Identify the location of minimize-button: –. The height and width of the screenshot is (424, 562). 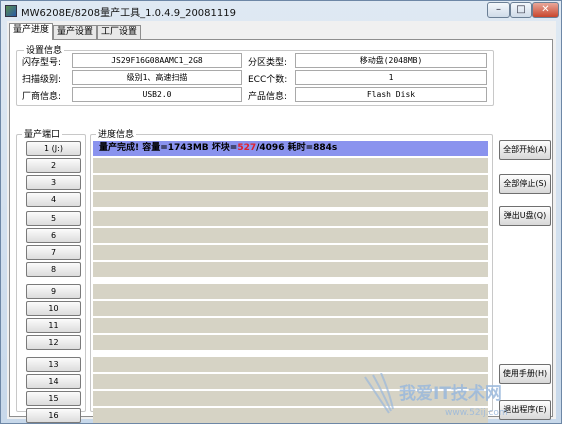
(498, 10).